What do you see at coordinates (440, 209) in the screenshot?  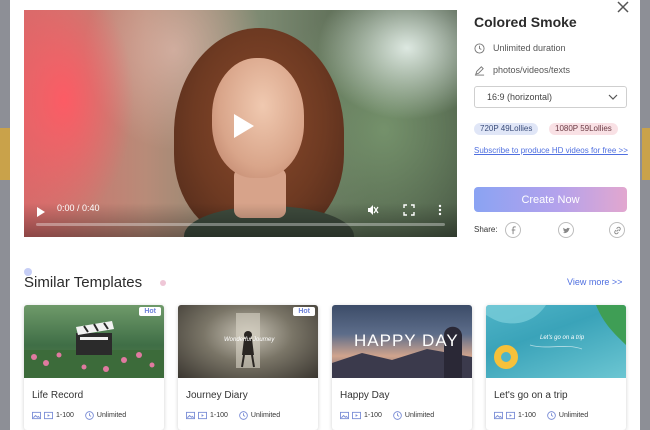 I see `more-vert-icon` at bounding box center [440, 209].